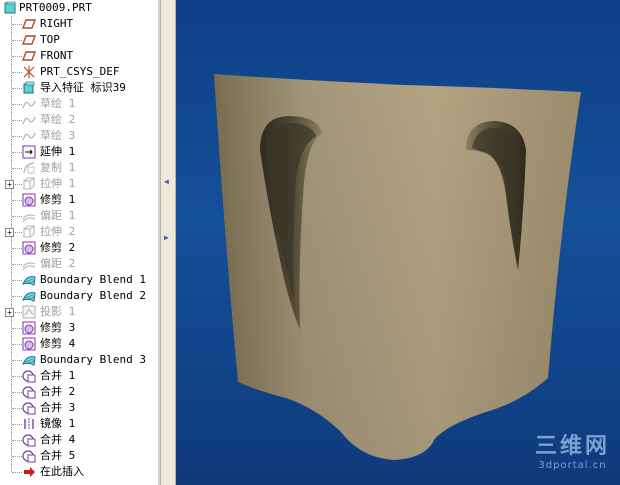 The height and width of the screenshot is (485, 620). Describe the element at coordinates (79, 248) in the screenshot. I see `tree-item: 修剪 2` at that location.